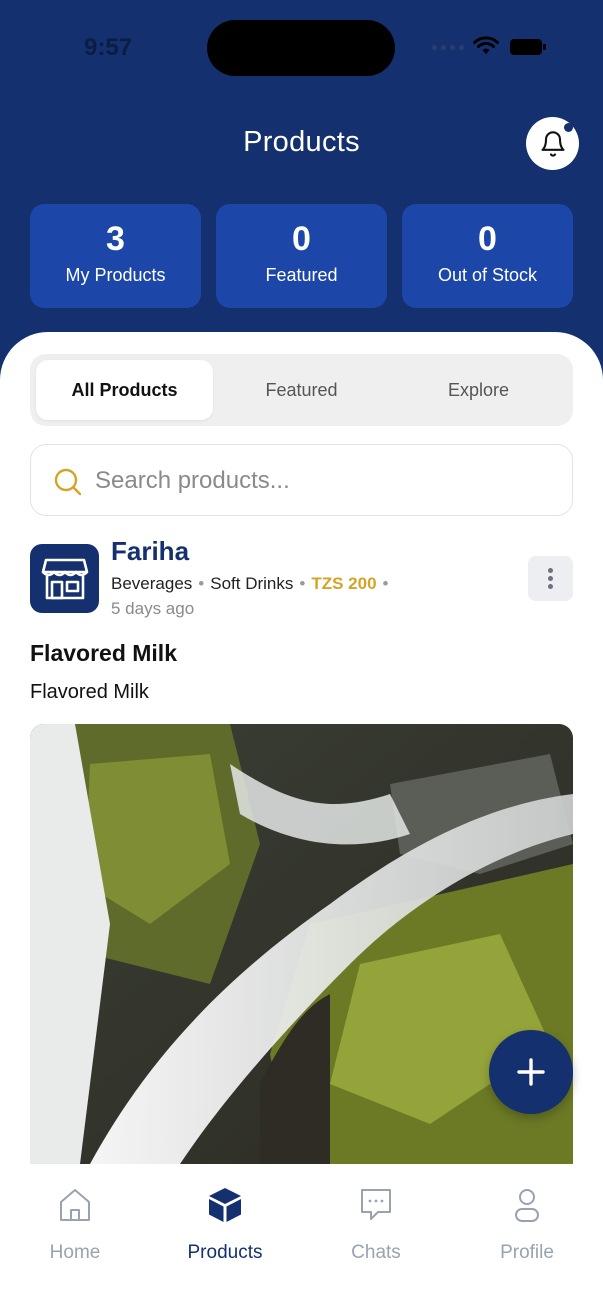 This screenshot has width=603, height=1311. I want to click on stat-label: Out of Stock, so click(487, 275).